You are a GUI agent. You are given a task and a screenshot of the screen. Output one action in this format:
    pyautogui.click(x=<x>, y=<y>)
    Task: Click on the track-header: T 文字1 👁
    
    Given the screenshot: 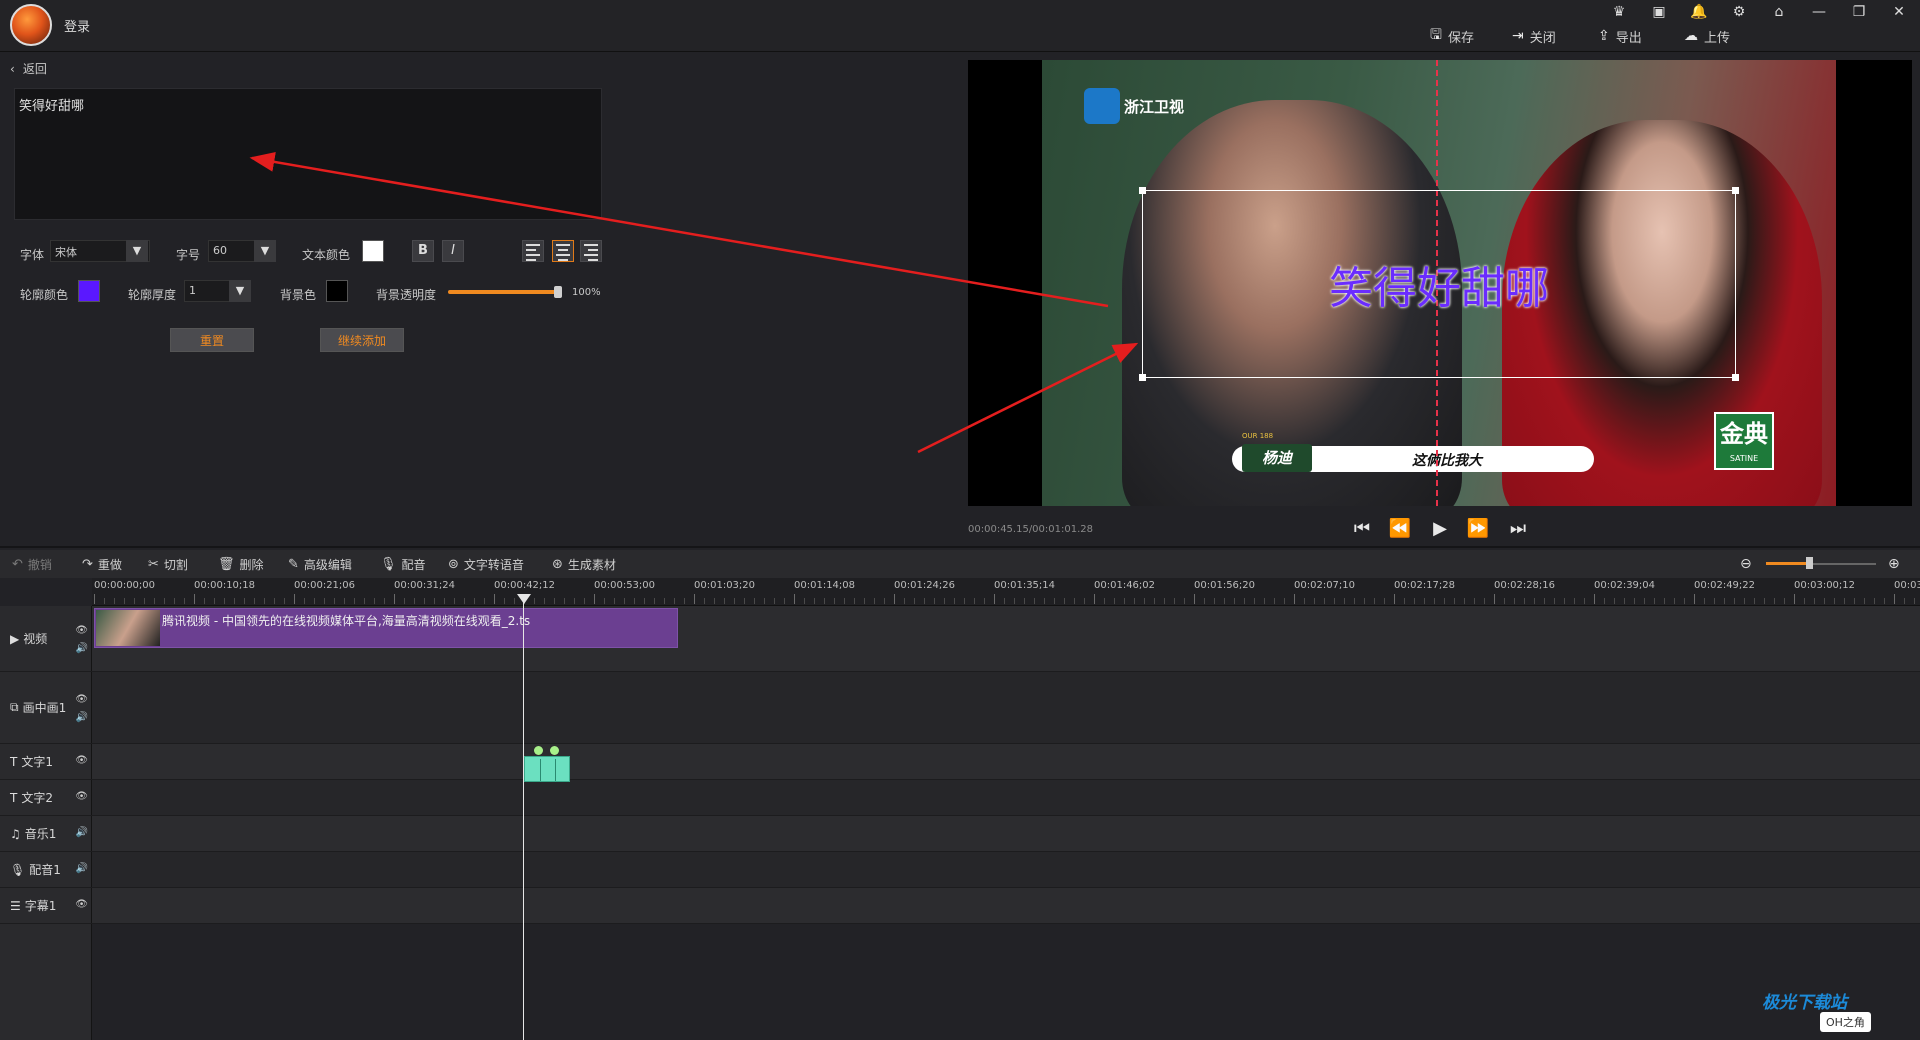 What is the action you would take?
    pyautogui.click(x=46, y=762)
    